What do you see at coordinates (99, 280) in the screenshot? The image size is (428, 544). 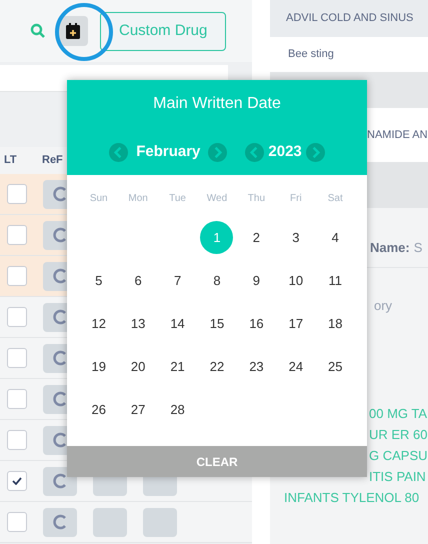 I see `day-button: 5` at bounding box center [99, 280].